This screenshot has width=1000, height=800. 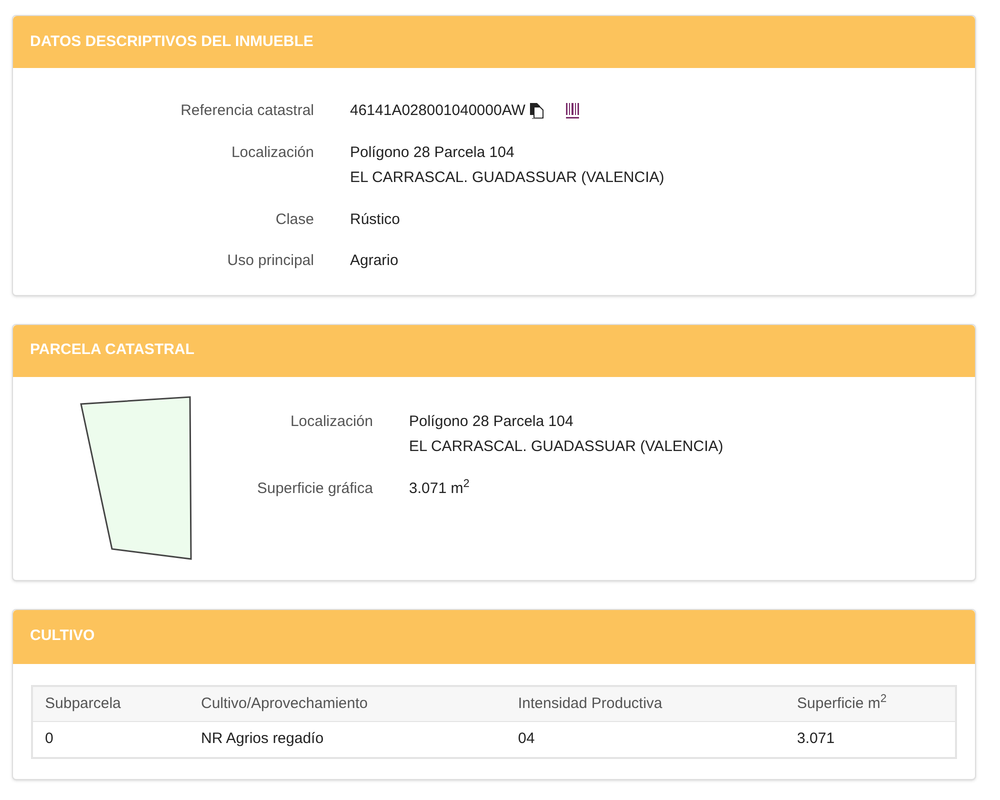 I want to click on copy-icon, so click(x=537, y=111).